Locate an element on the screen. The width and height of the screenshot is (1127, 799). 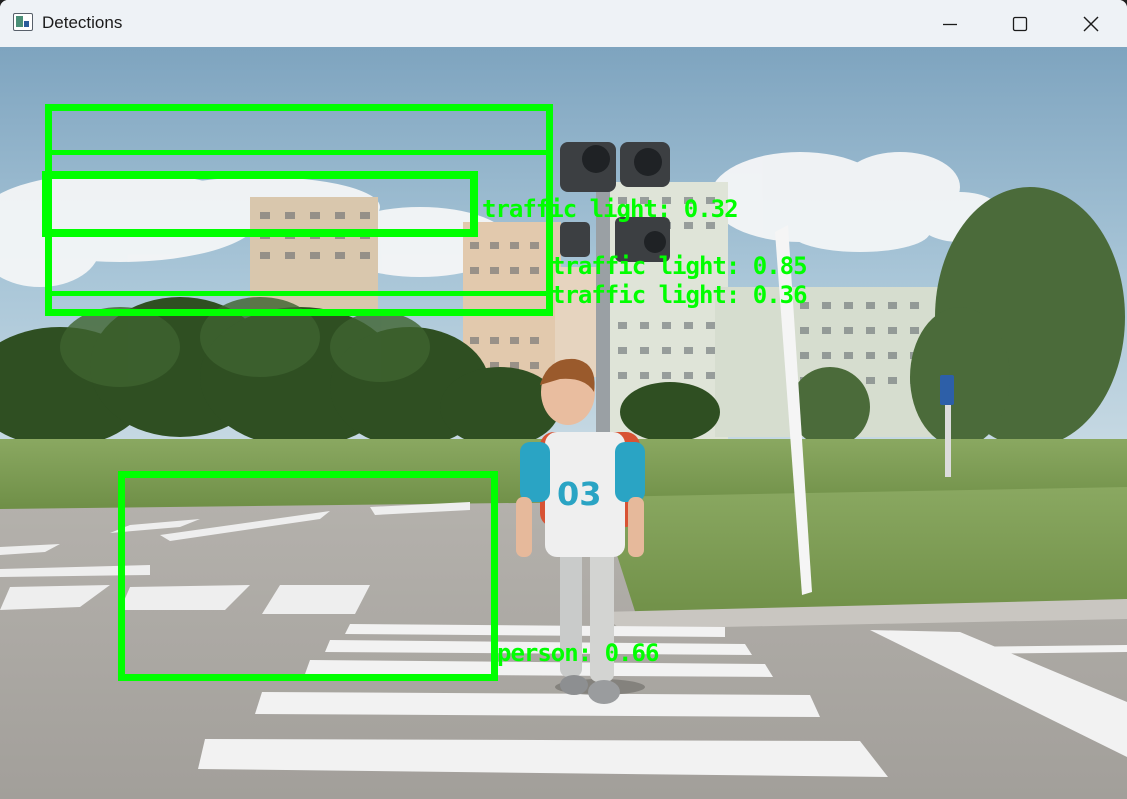
minimize-button is located at coordinates (950, 23).